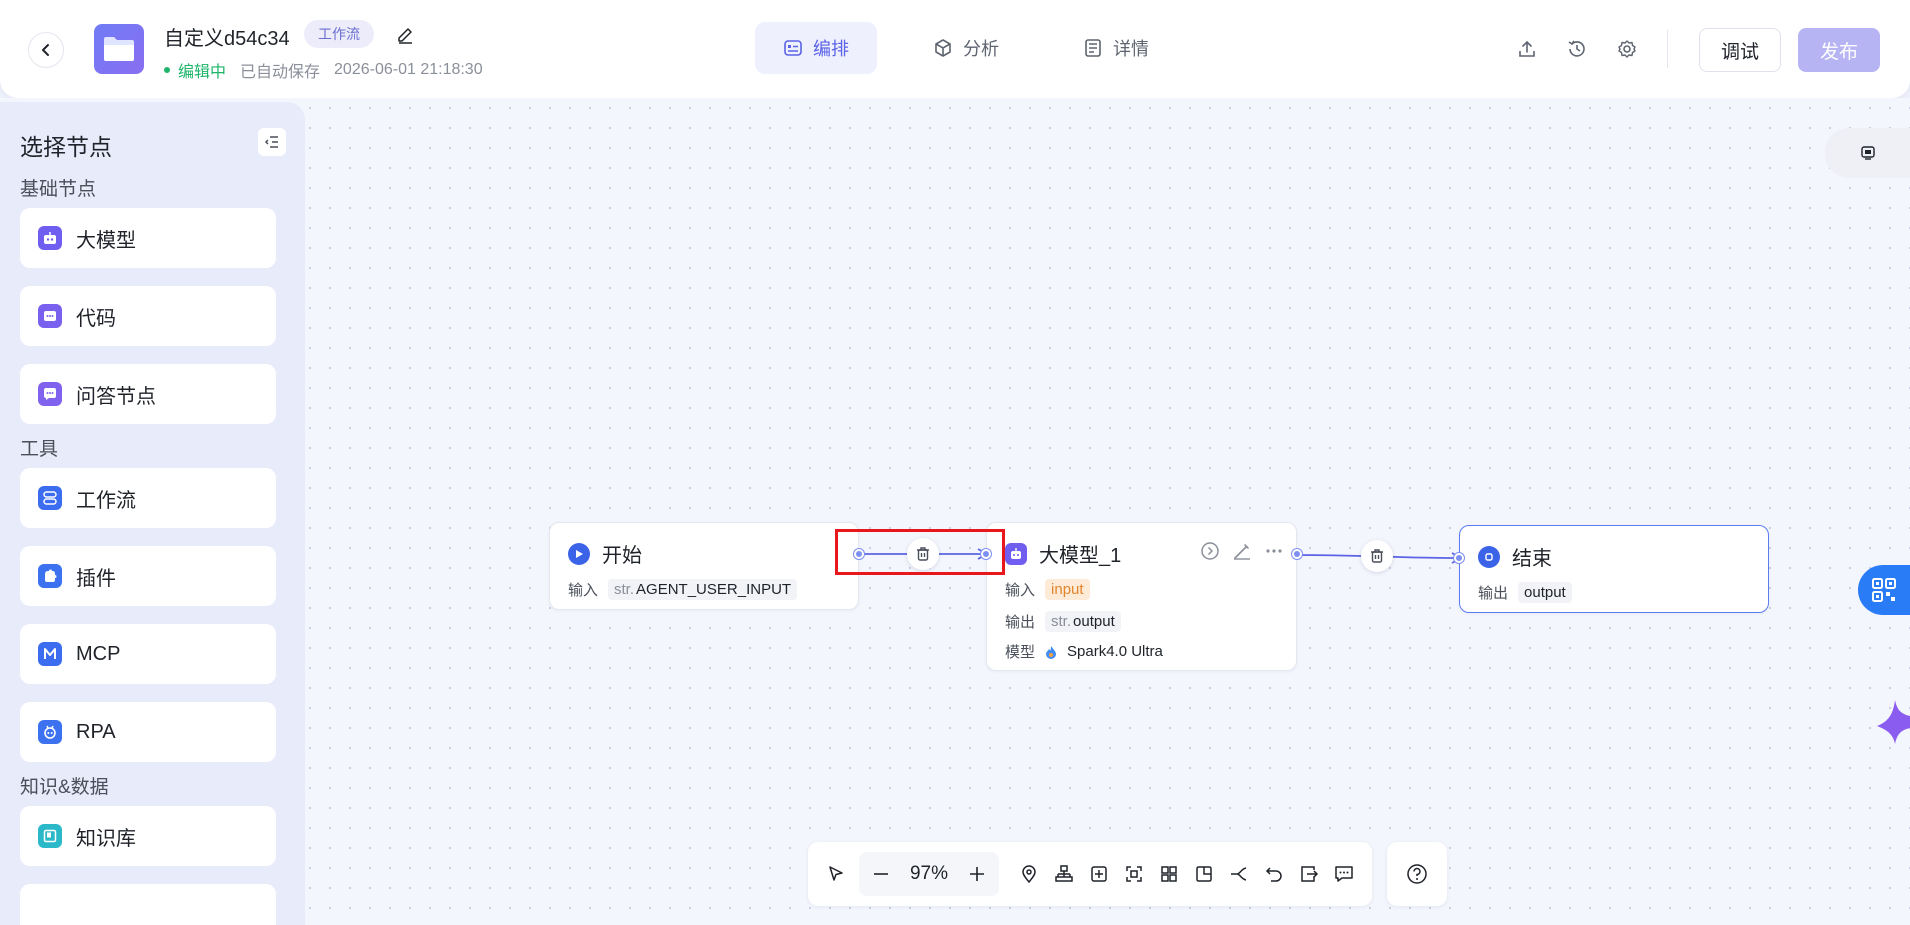  I want to click on sidebar-item-knowledge: 知识库, so click(148, 836).